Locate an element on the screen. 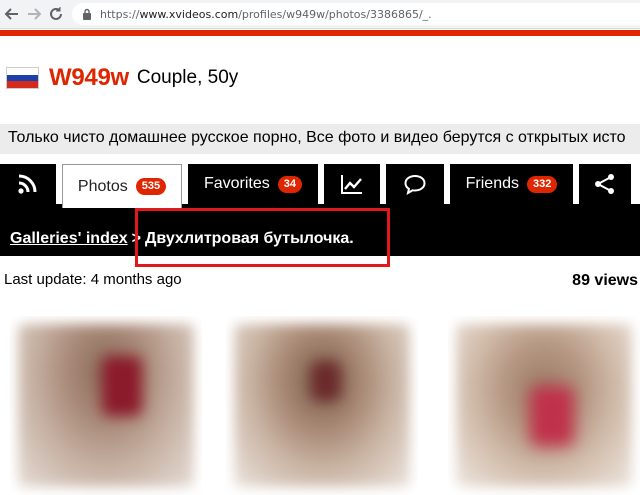  annotation-highlight-box is located at coordinates (262, 237).